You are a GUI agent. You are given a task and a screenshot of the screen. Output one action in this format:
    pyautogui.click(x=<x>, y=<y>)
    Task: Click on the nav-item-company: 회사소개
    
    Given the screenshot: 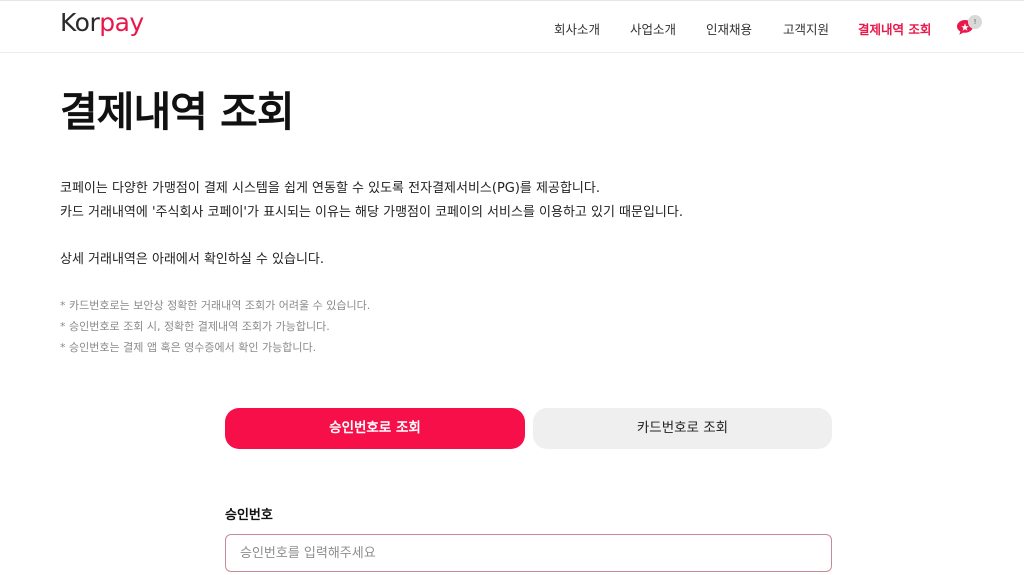 What is the action you would take?
    pyautogui.click(x=577, y=28)
    